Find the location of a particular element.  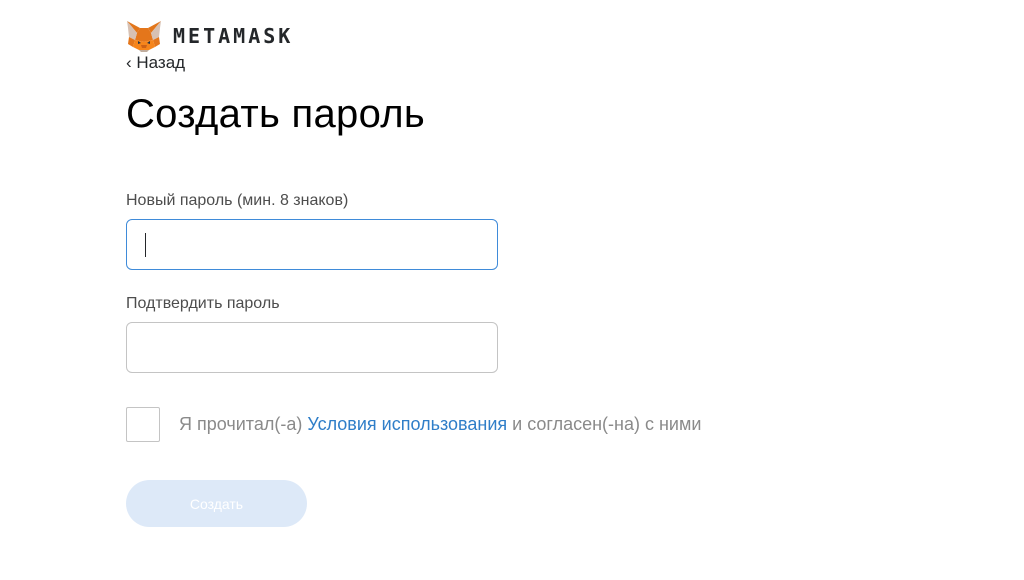

text-caret is located at coordinates (145, 245).